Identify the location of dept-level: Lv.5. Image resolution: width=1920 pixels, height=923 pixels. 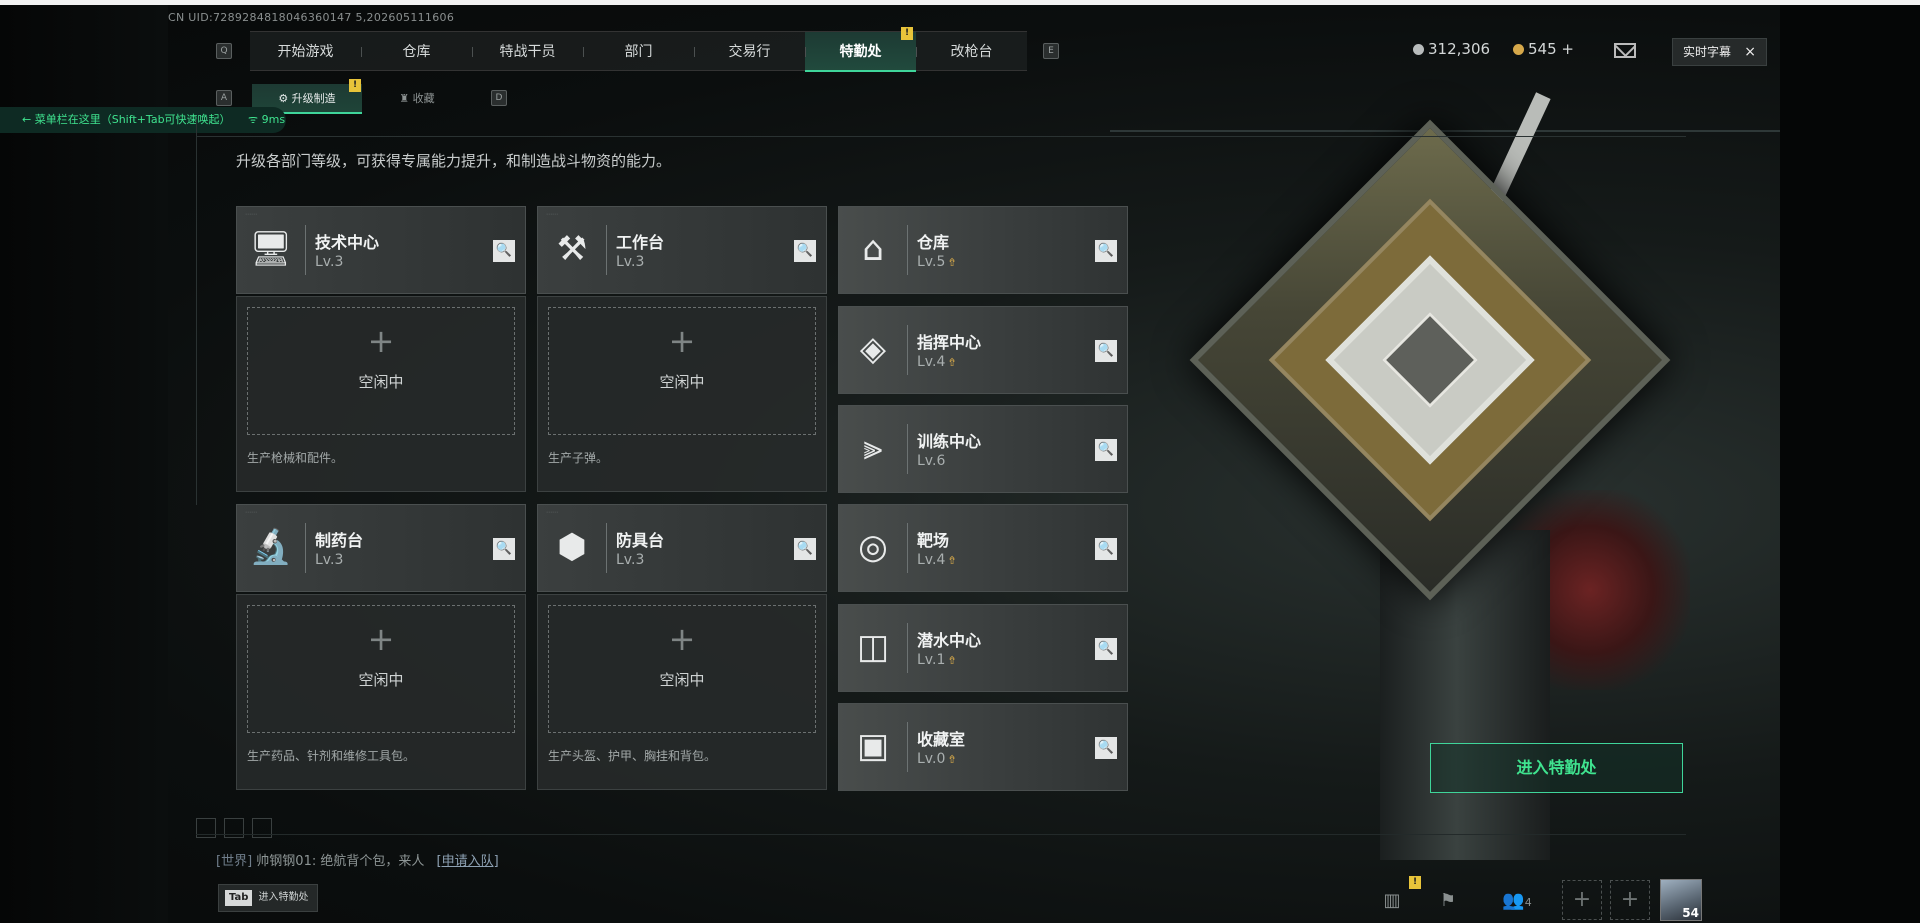
(931, 262).